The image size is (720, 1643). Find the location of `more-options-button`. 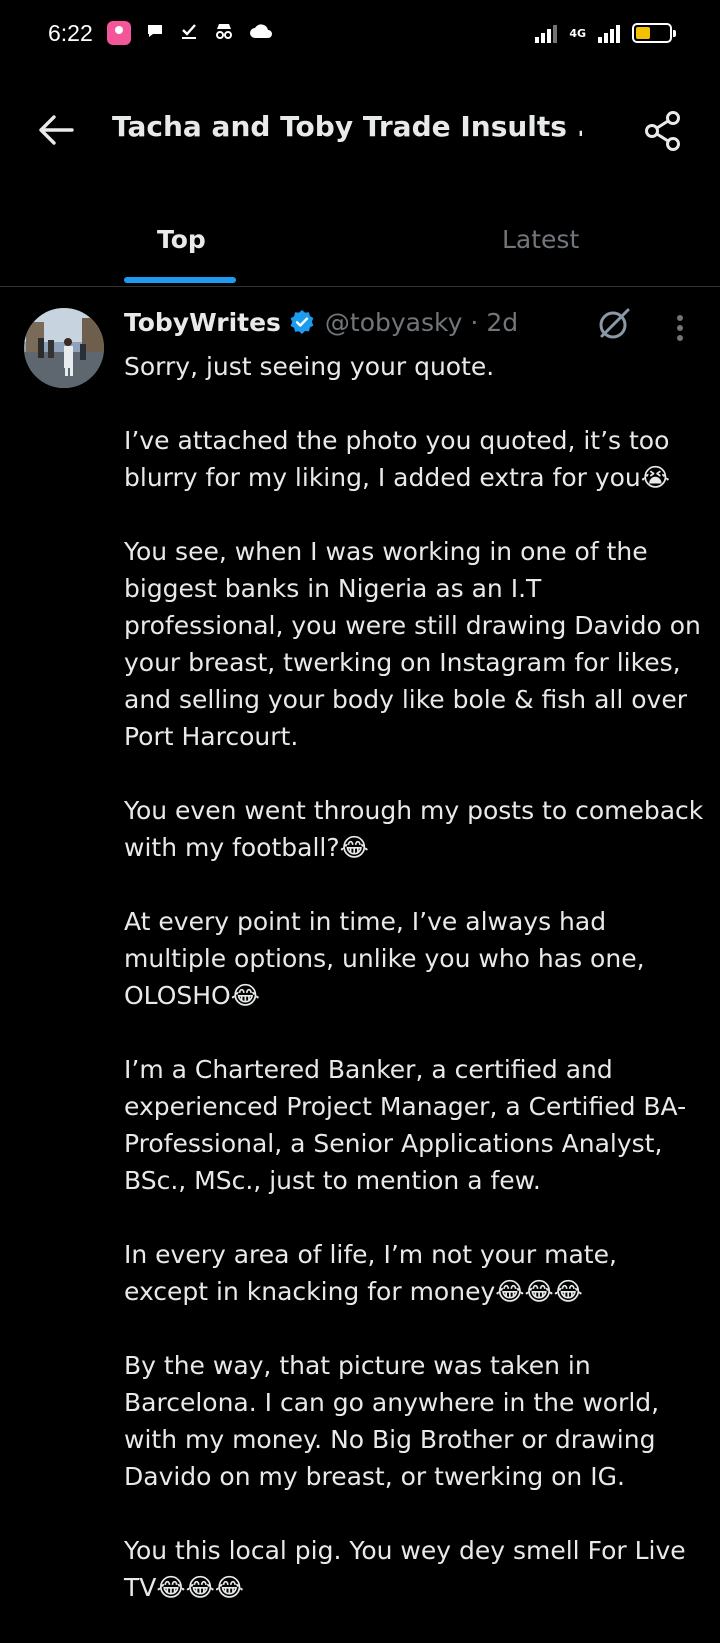

more-options-button is located at coordinates (680, 328).